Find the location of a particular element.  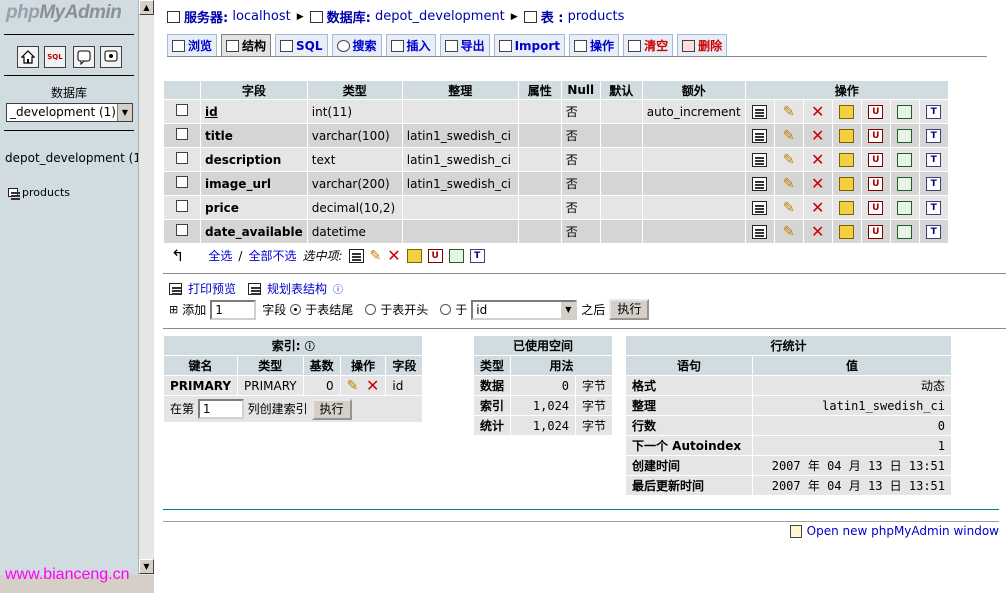

query-window-icon is located at coordinates (84, 57).